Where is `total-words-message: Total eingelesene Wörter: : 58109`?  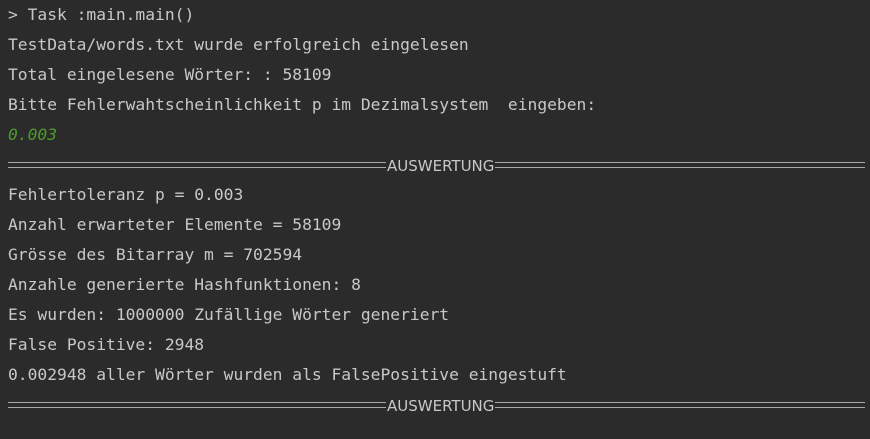 total-words-message: Total eingelesene Wörter: : 58109 is located at coordinates (170, 74).